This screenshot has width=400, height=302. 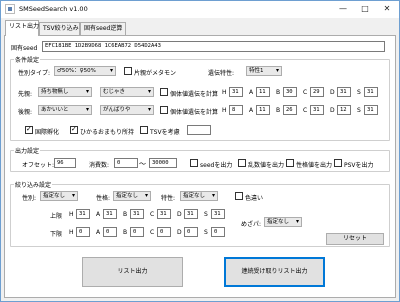 I want to click on filter-nature-select: 指定なし, so click(x=132, y=196).